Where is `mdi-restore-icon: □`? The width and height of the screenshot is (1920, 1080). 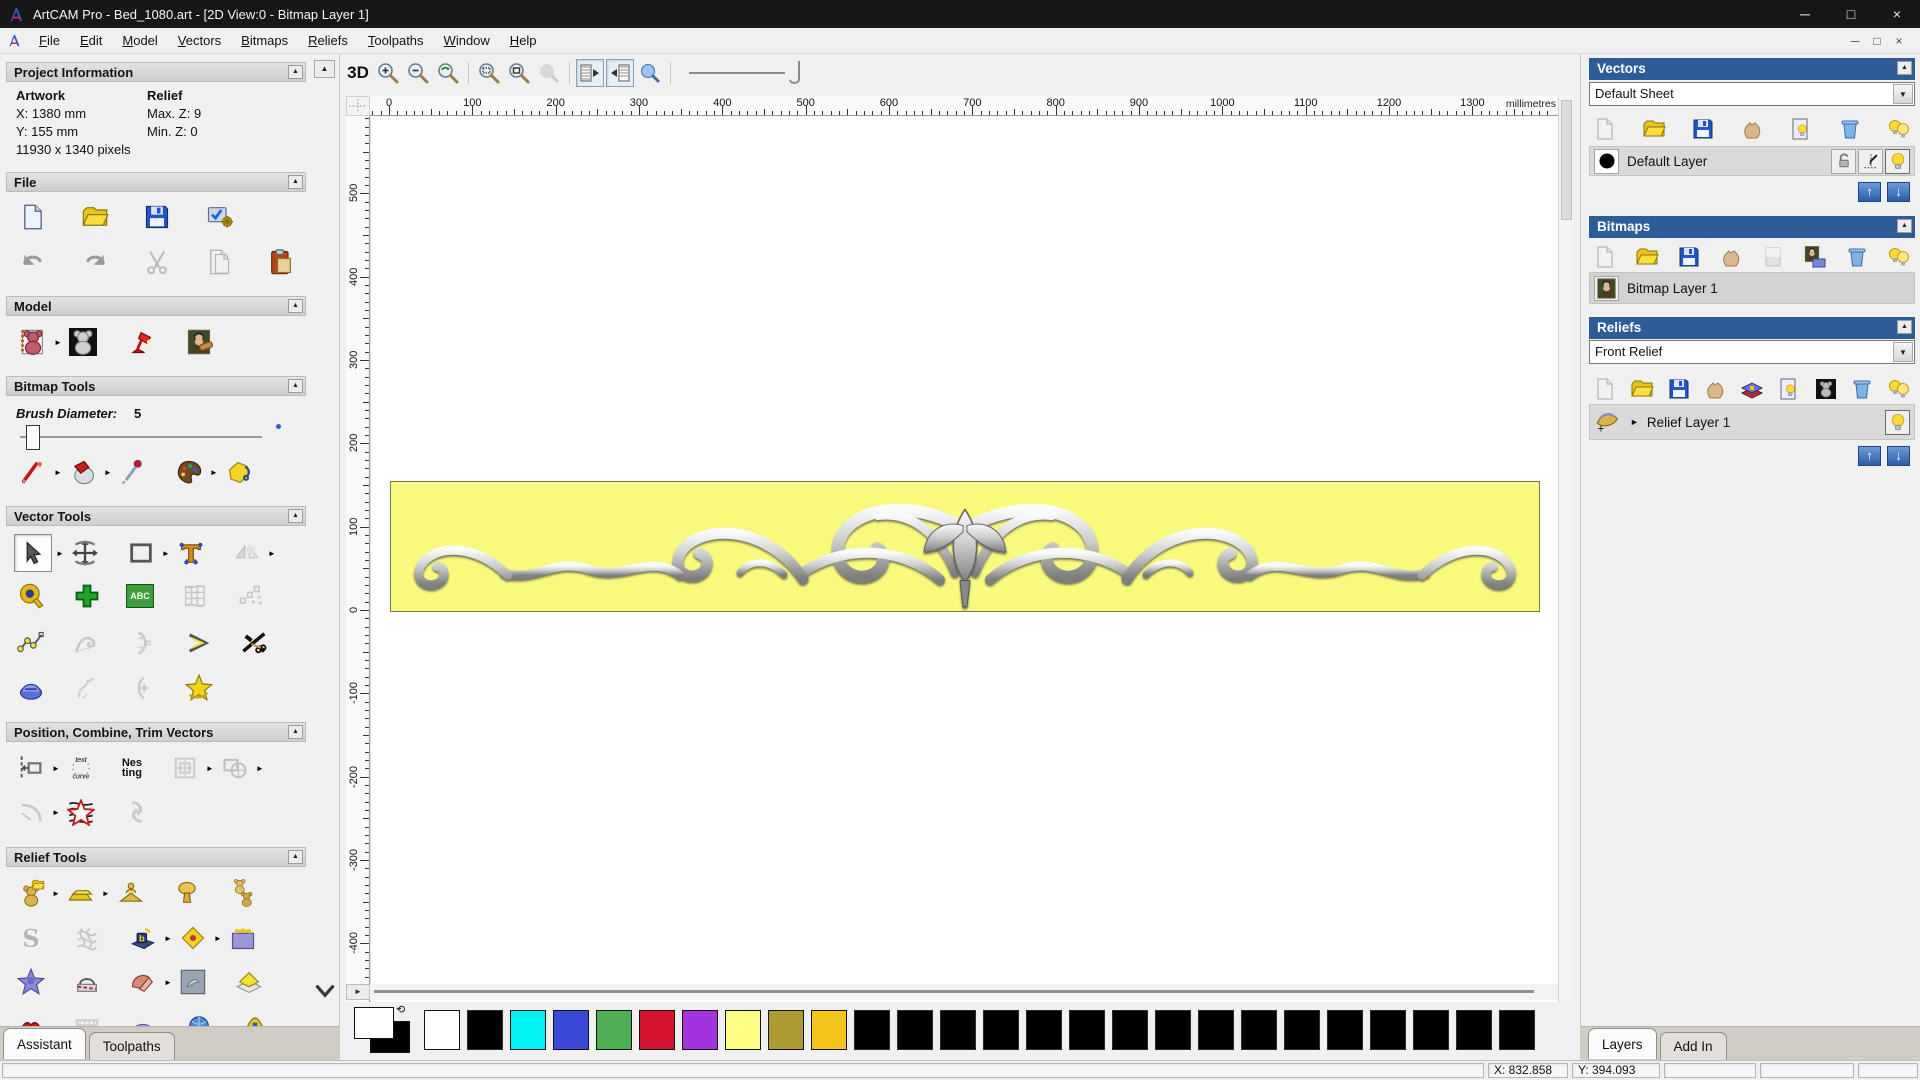 mdi-restore-icon: □ is located at coordinates (1877, 41).